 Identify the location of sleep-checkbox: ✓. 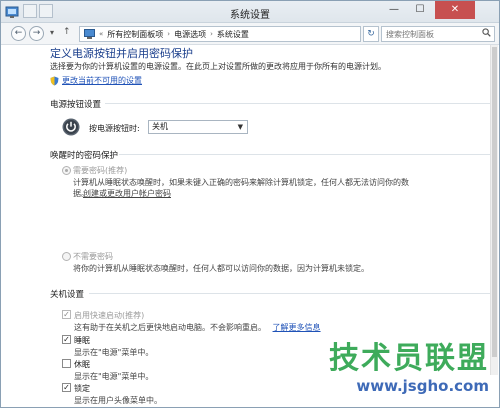
(66, 339).